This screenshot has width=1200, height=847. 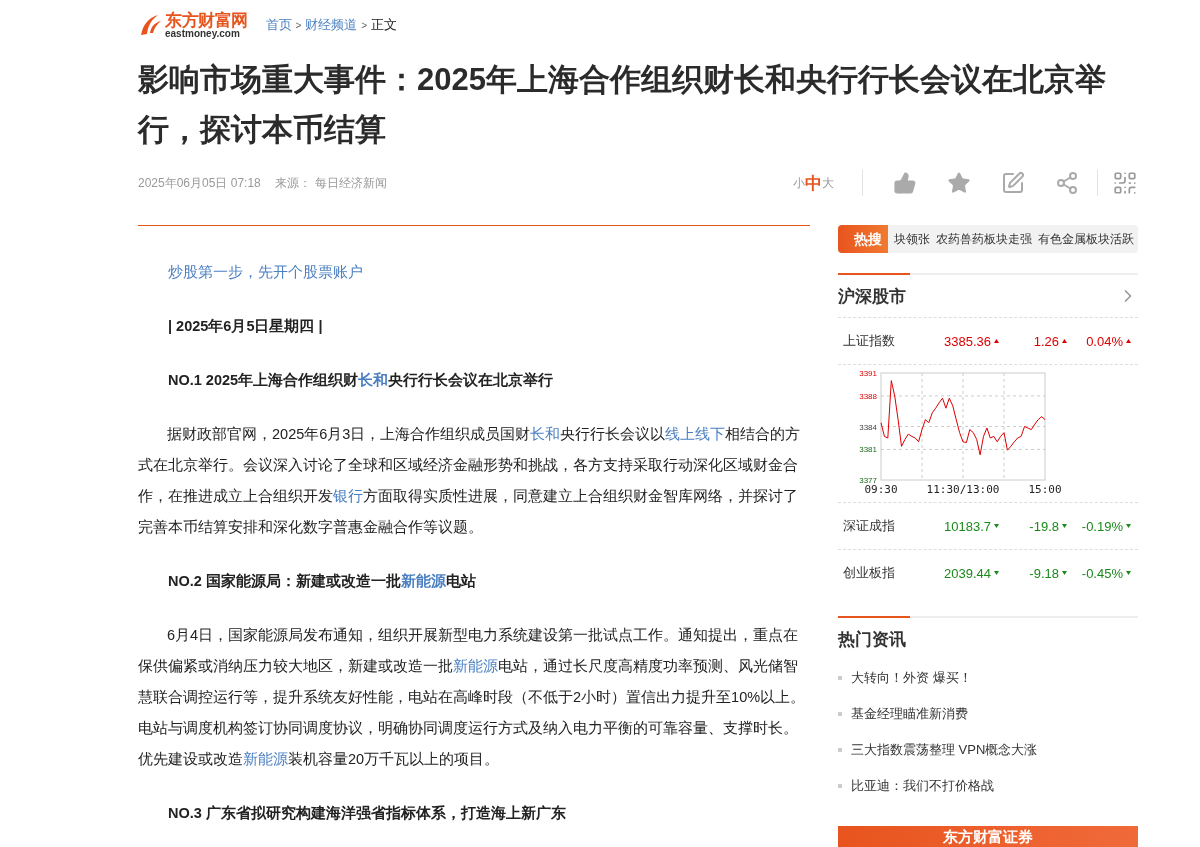 I want to click on share-icon, so click(x=1067, y=183).